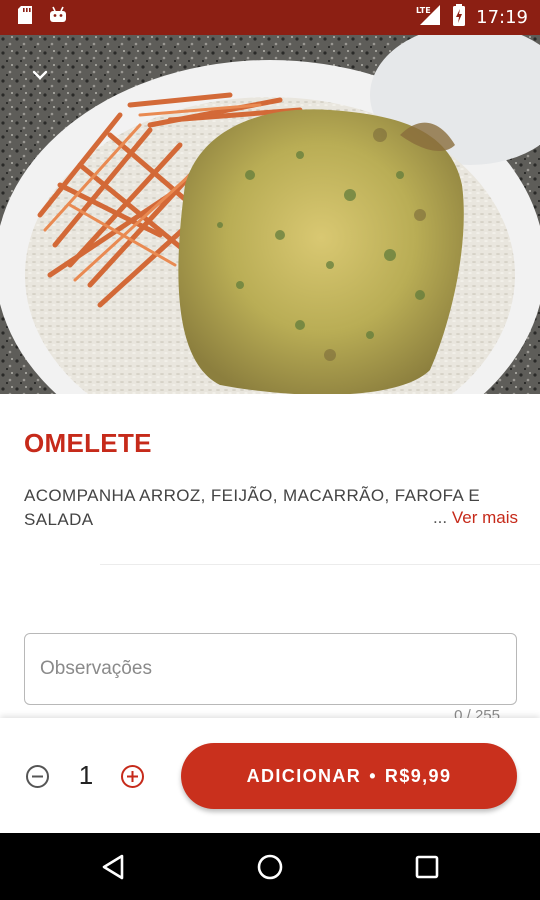  I want to click on see-more-link: ... Ver mais, so click(475, 518).